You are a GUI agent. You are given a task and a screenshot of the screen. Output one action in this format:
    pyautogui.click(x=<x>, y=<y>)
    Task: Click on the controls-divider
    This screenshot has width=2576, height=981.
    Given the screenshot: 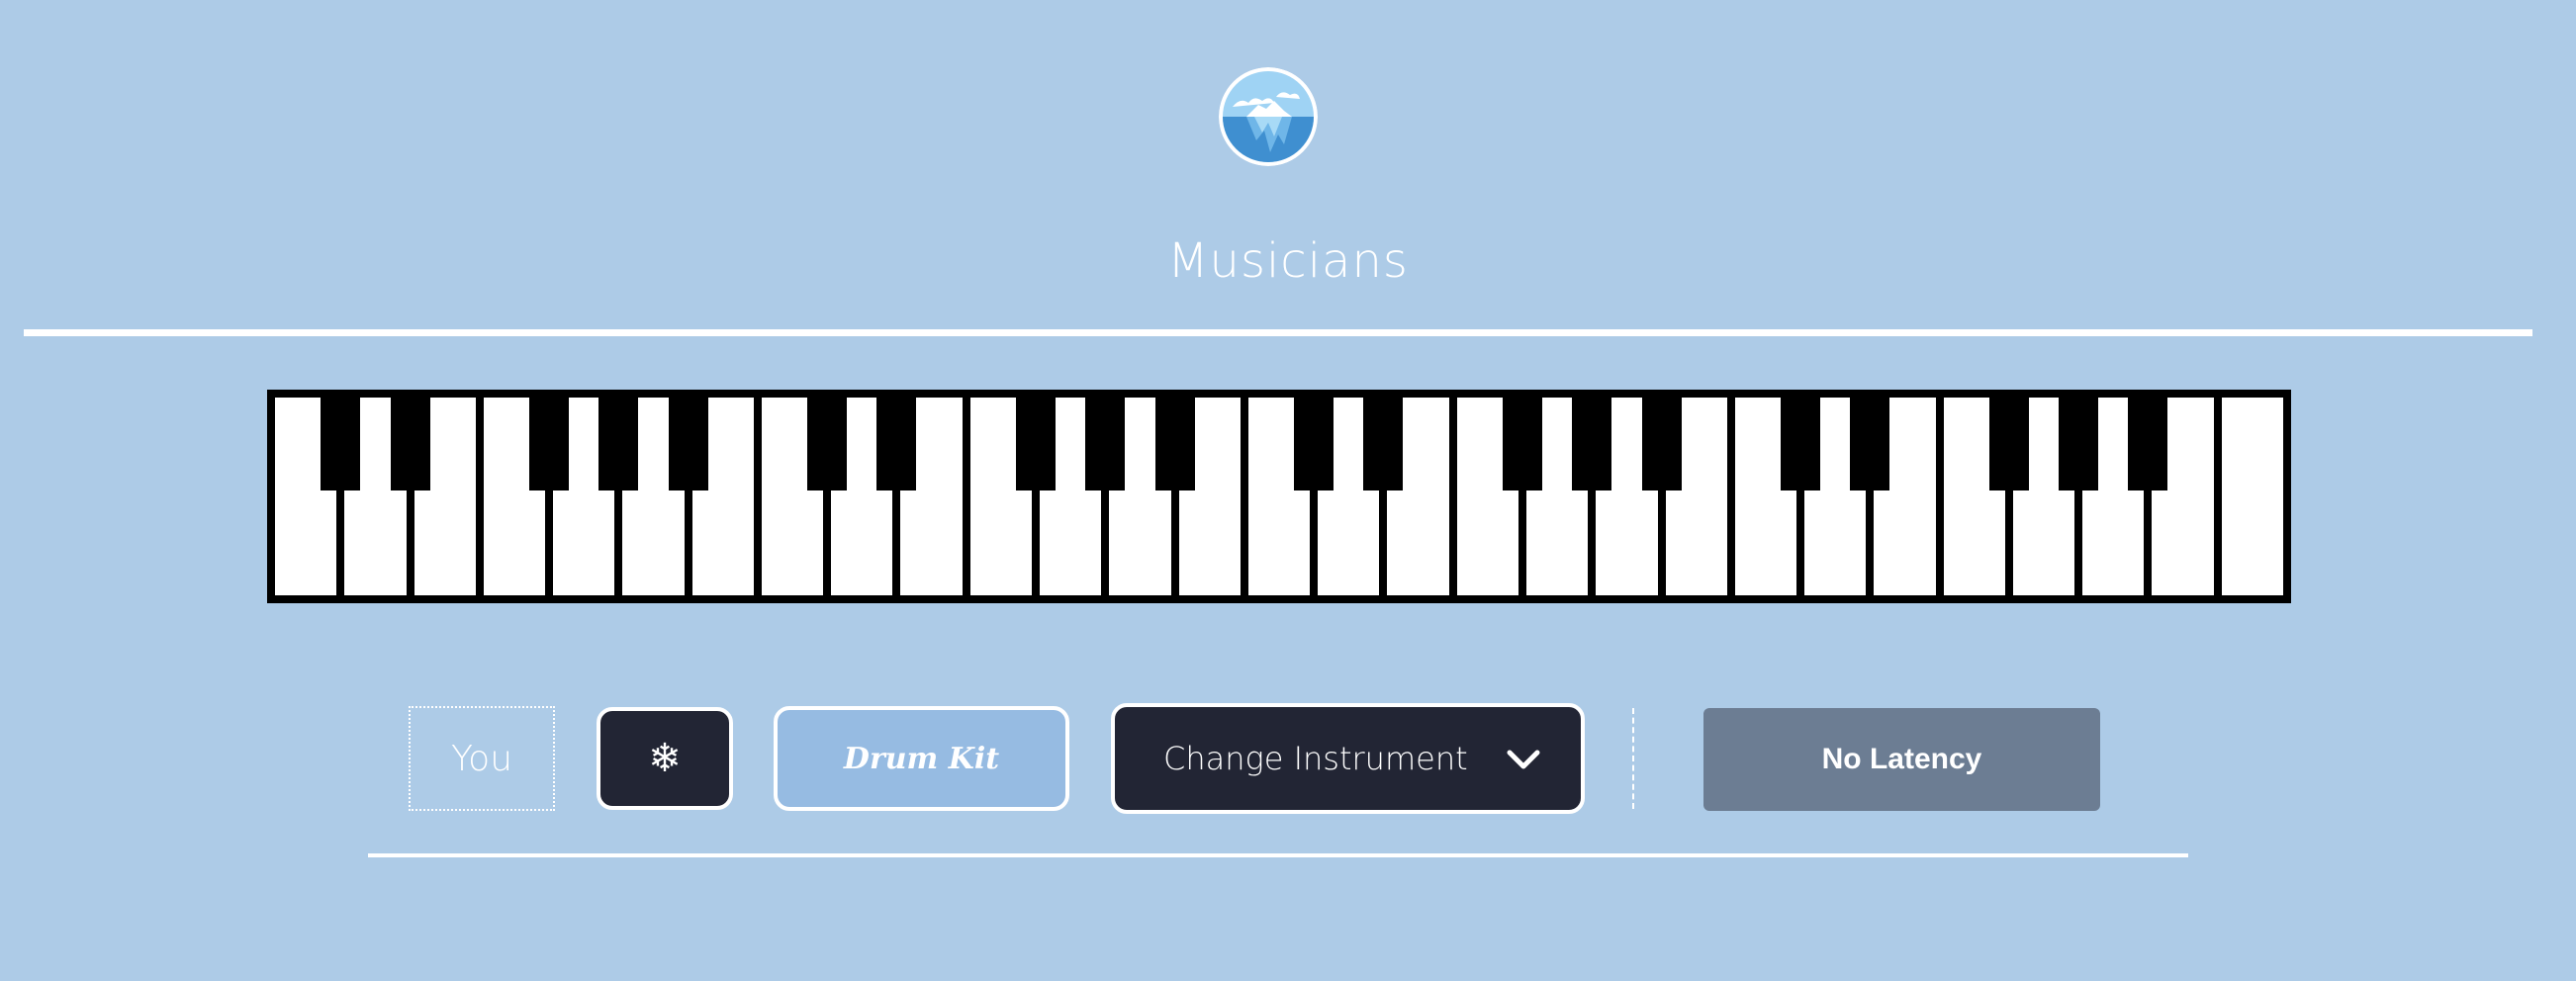 What is the action you would take?
    pyautogui.click(x=1633, y=758)
    